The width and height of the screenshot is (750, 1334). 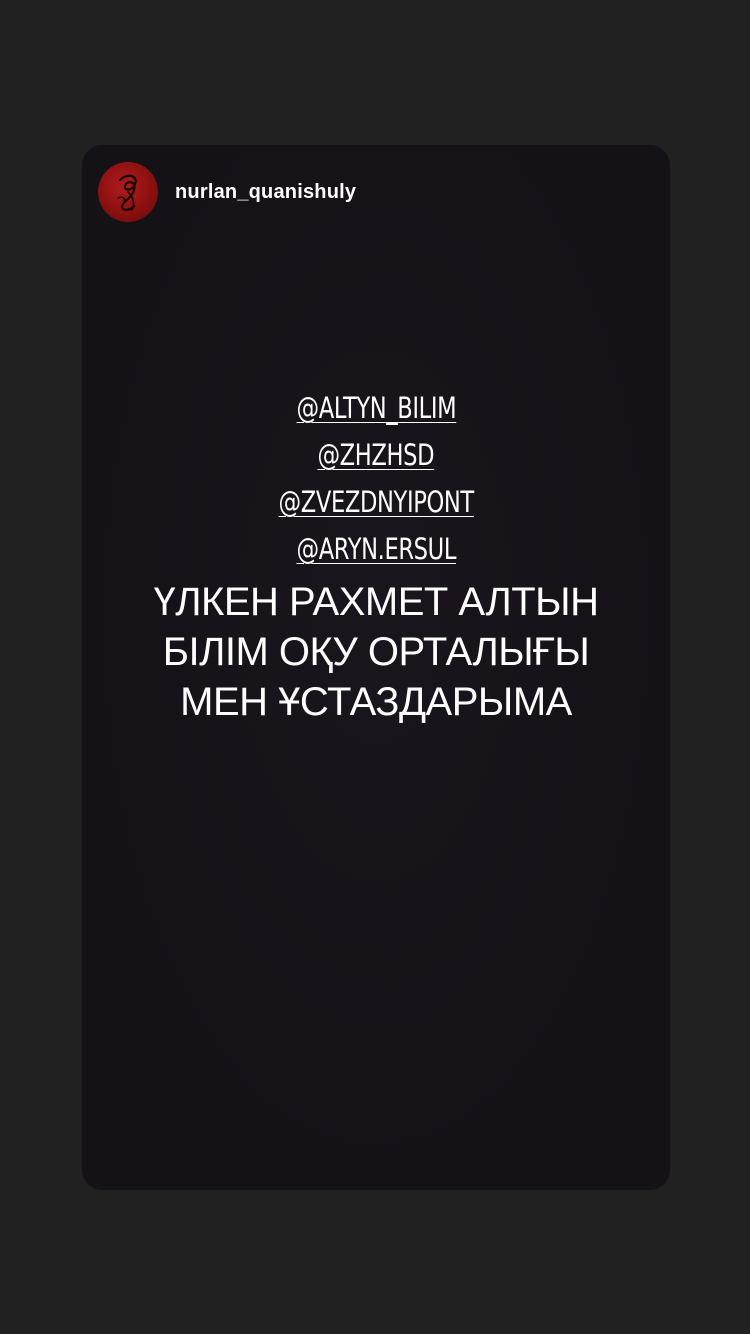 What do you see at coordinates (376, 602) in the screenshot?
I see `caption-line: ҮЛКЕН РАХМЕТ АЛТЫН` at bounding box center [376, 602].